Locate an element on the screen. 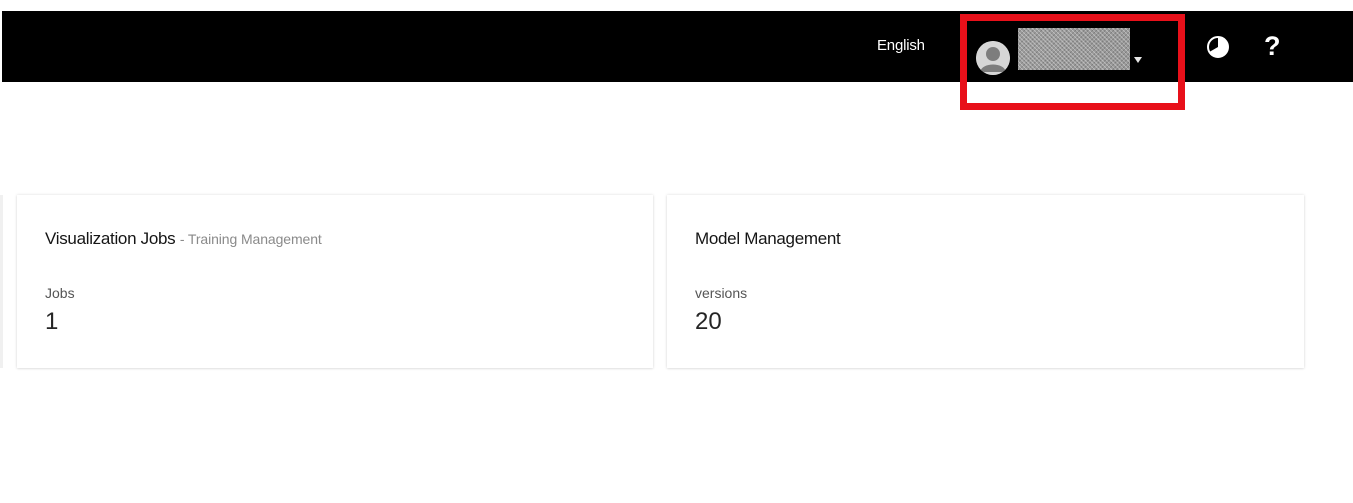 This screenshot has height=503, width=1353. card-title-text: Visualization Jobs is located at coordinates (110, 238).